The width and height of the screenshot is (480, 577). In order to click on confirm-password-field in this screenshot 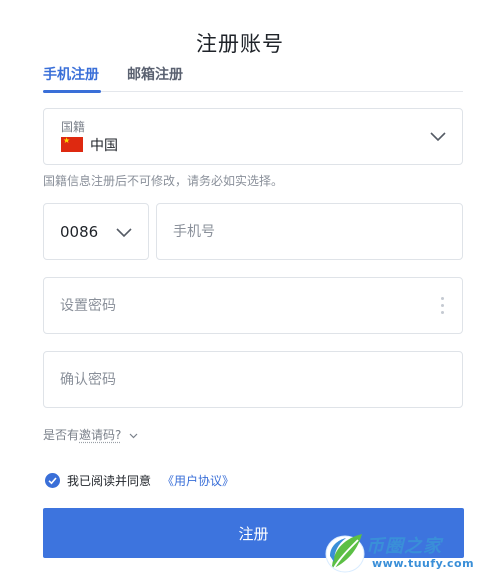, I will do `click(253, 379)`.